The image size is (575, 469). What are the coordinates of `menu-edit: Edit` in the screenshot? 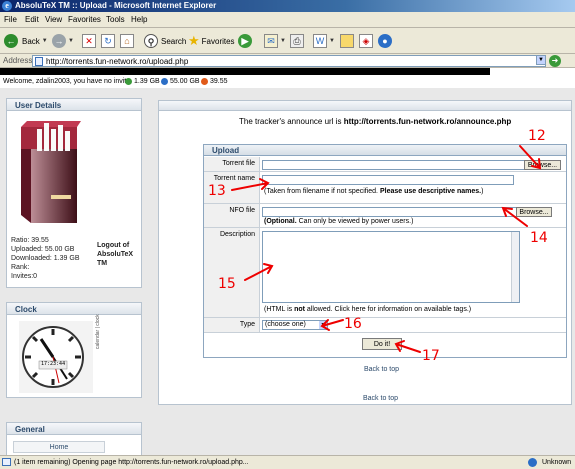 It's located at (32, 19).